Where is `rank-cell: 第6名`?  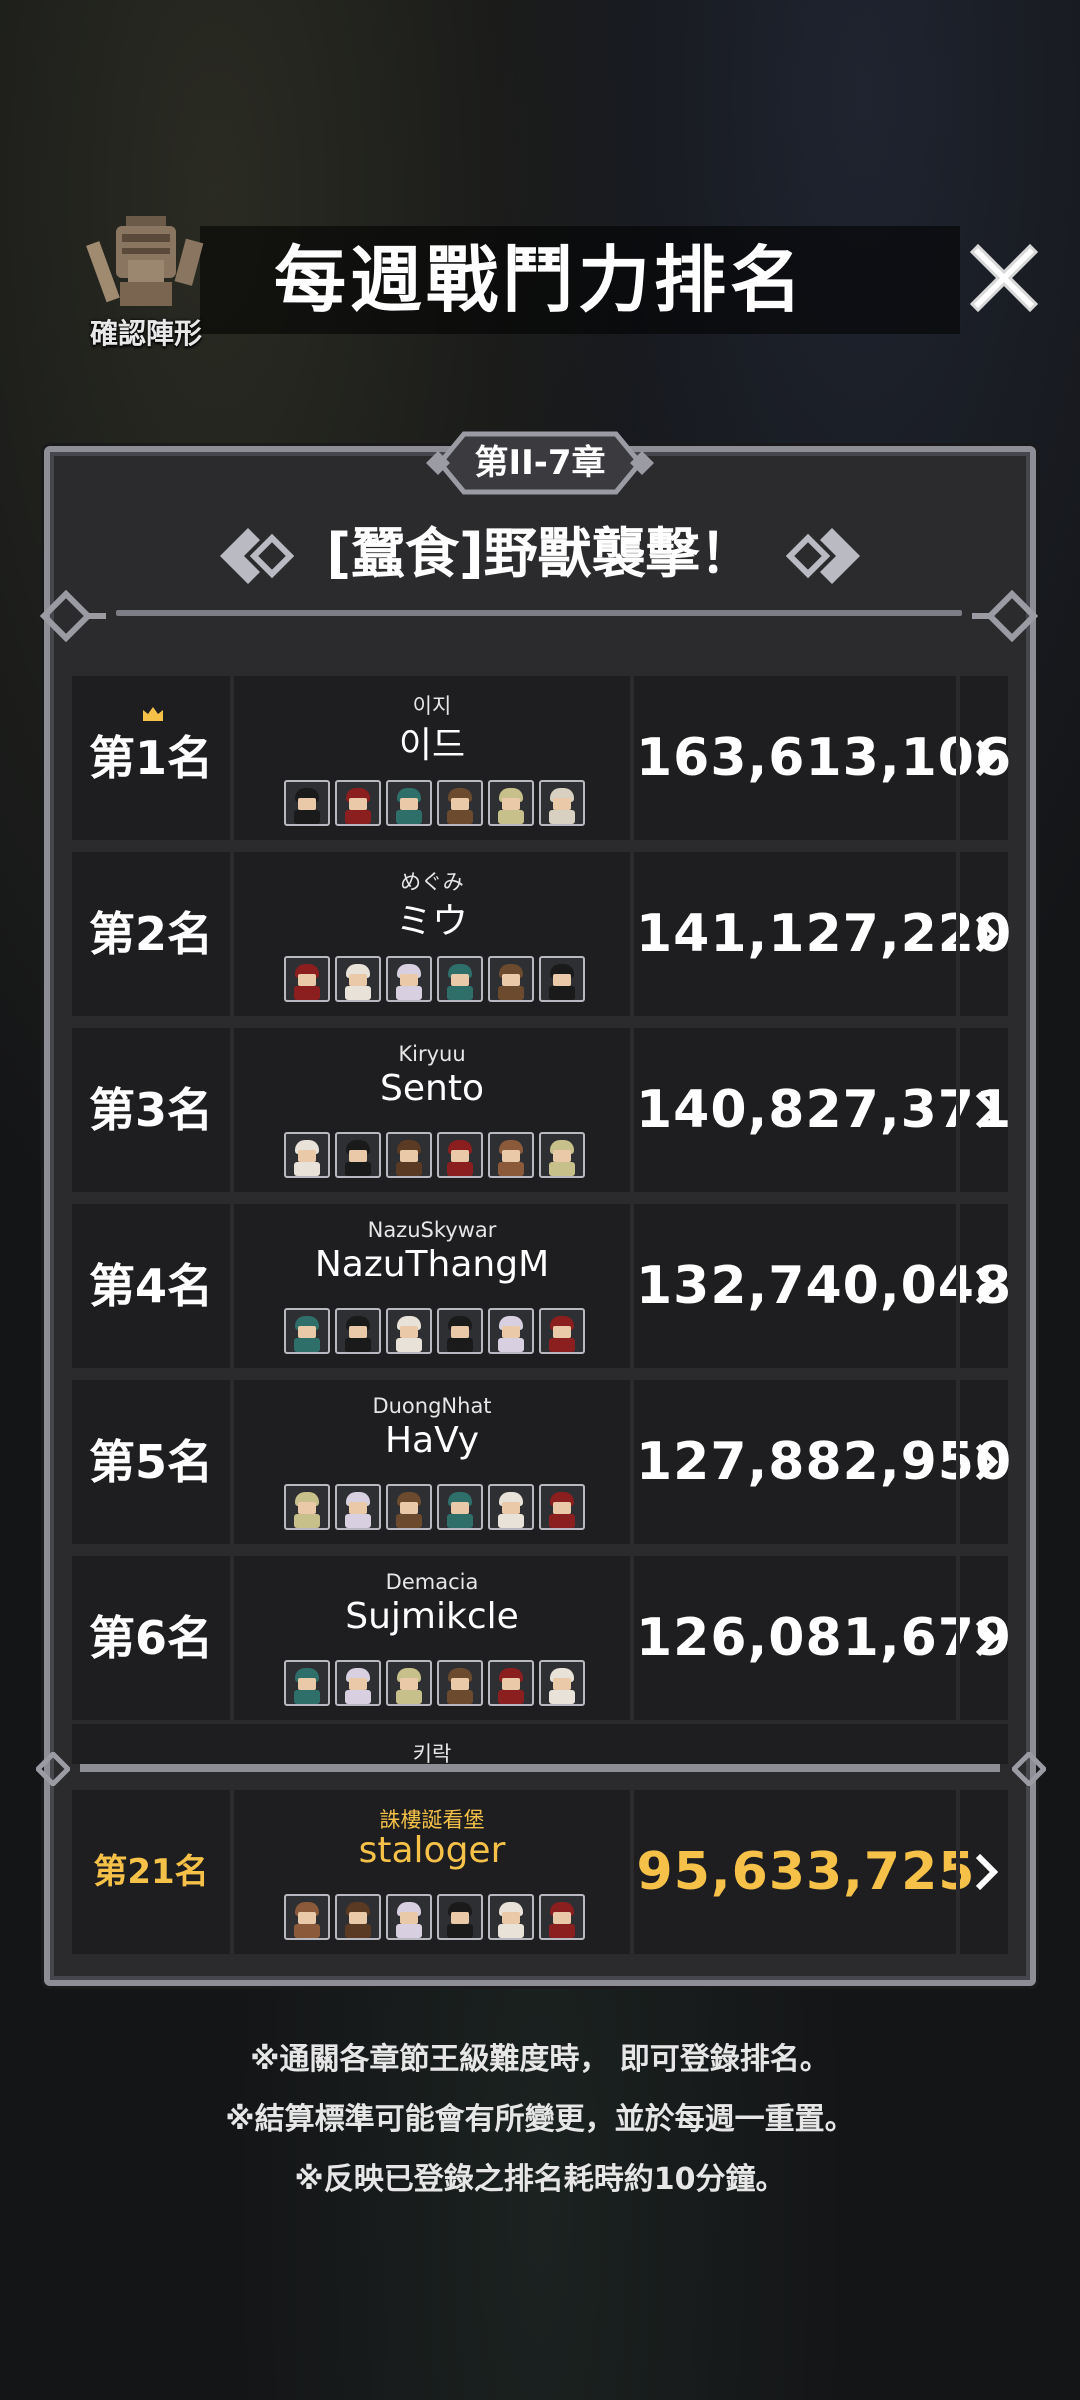 rank-cell: 第6名 is located at coordinates (153, 1638).